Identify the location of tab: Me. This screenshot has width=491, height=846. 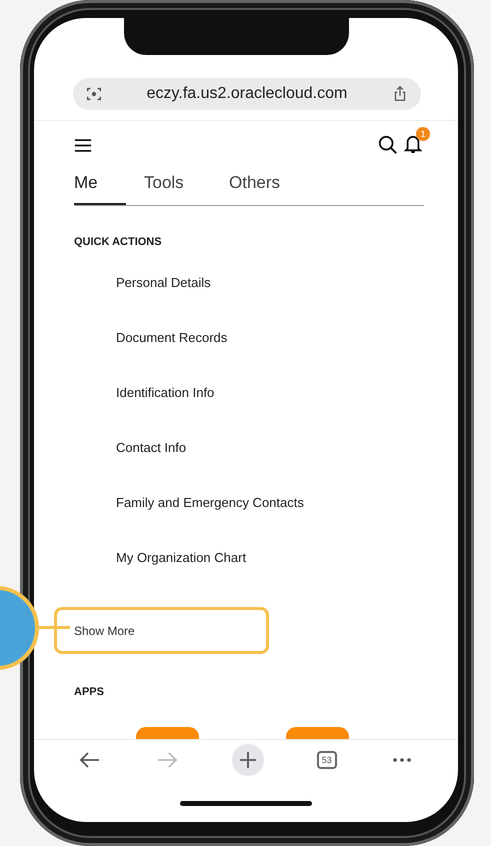
(100, 186).